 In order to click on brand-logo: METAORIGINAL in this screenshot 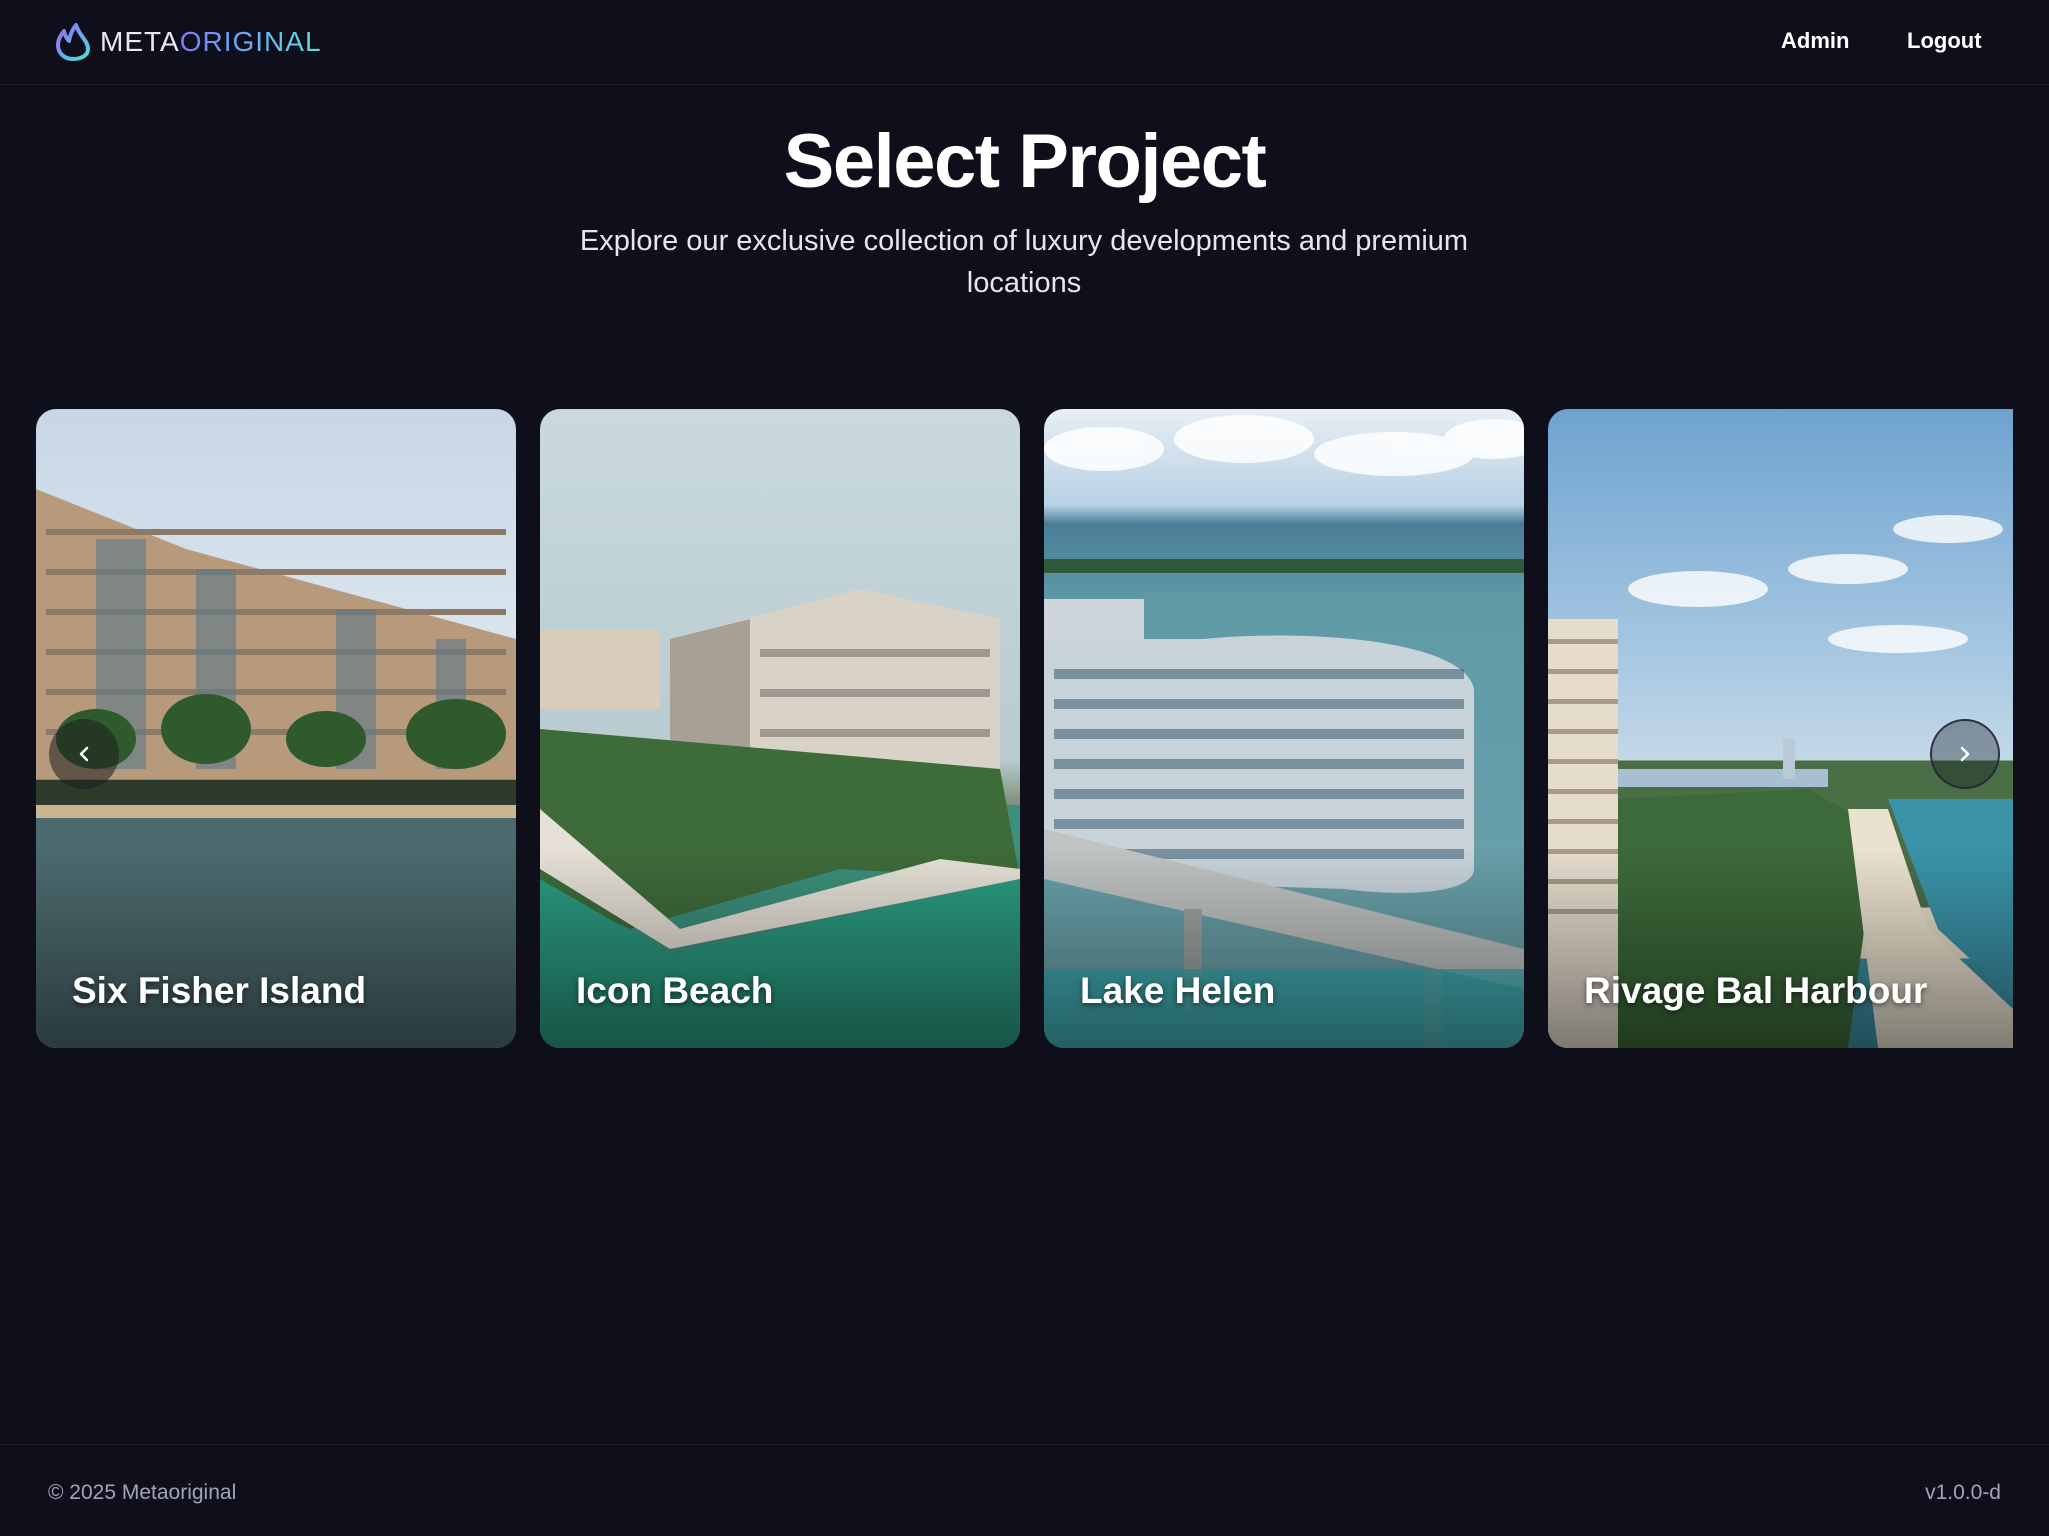, I will do `click(187, 42)`.